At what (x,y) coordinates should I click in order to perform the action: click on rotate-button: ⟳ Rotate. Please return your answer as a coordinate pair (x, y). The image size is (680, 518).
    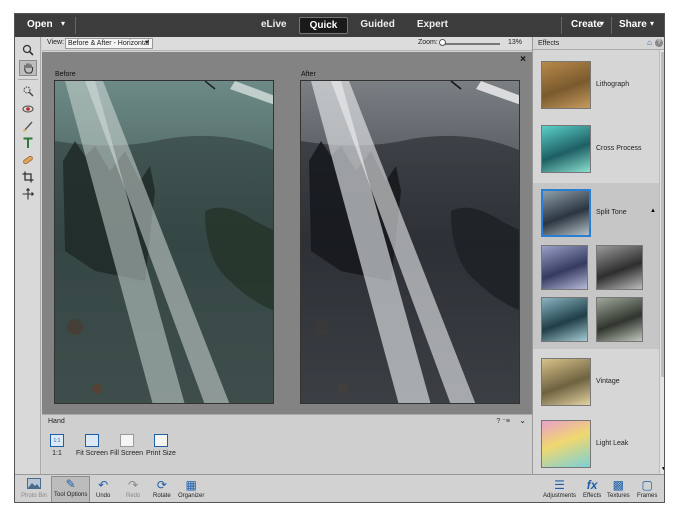
    Looking at the image, I should click on (162, 488).